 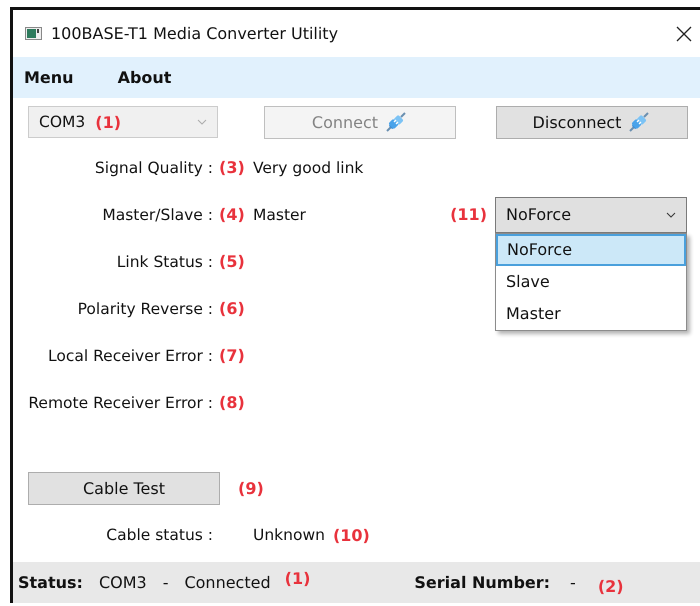 I want to click on status-label: Status:, so click(x=50, y=582).